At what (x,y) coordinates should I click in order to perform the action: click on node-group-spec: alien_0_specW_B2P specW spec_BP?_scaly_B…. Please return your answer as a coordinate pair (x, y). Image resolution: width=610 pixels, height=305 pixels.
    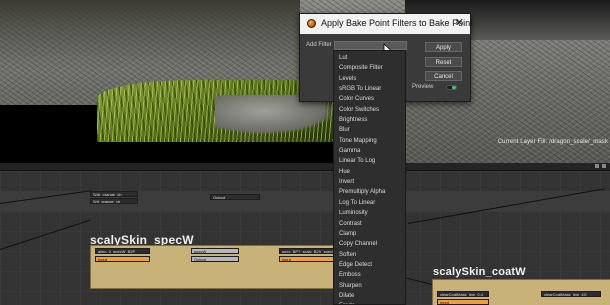
    Looking at the image, I should click on (216, 267).